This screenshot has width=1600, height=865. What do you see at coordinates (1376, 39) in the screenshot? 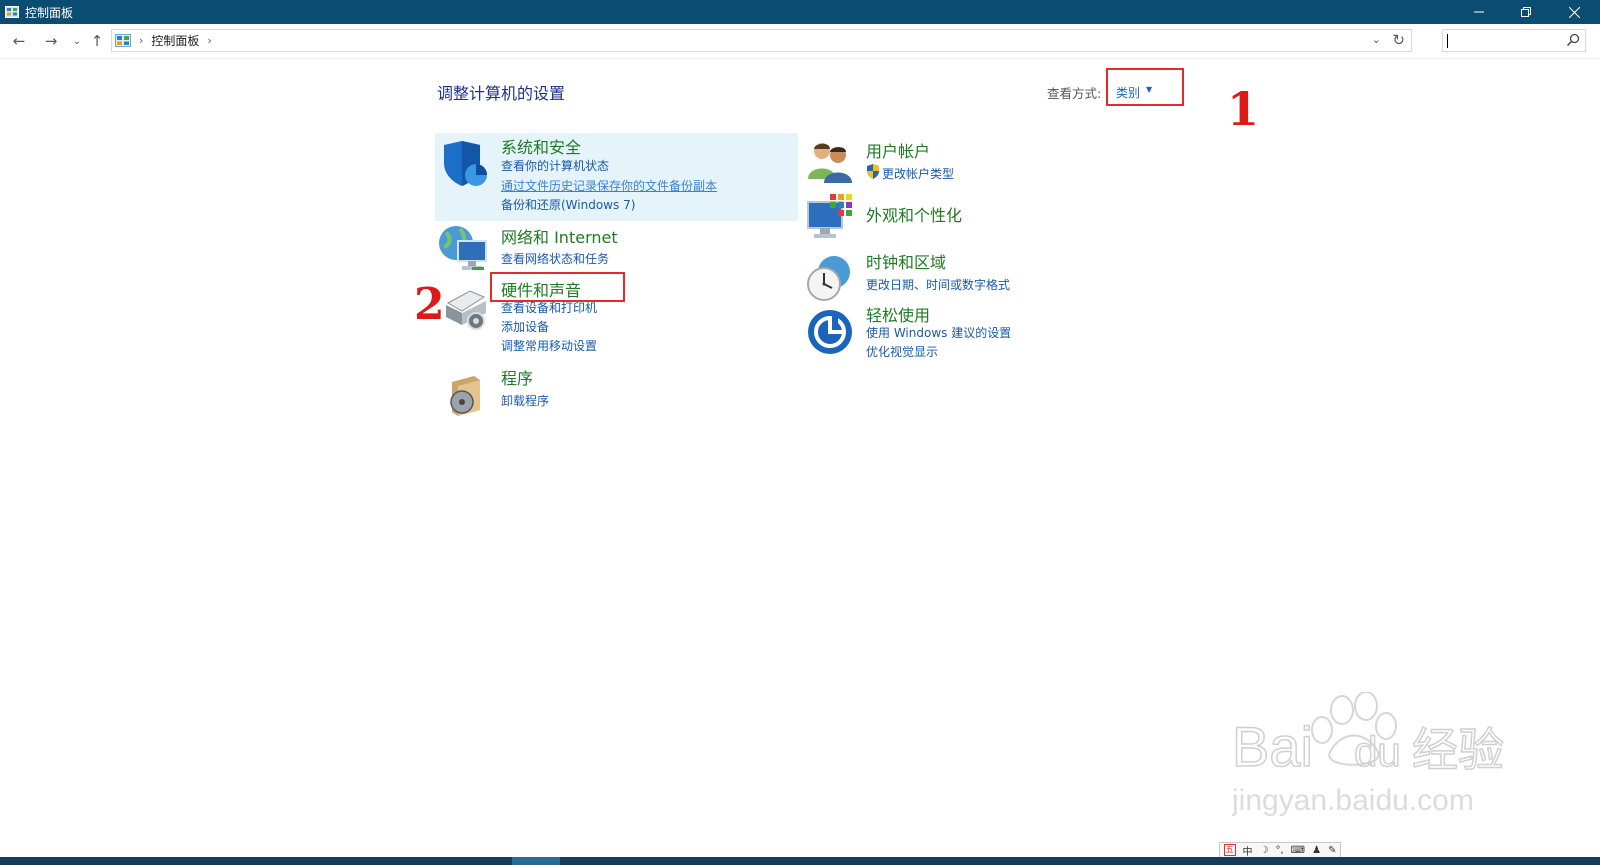
I see `address-dropdown-icon: ⌄` at bounding box center [1376, 39].